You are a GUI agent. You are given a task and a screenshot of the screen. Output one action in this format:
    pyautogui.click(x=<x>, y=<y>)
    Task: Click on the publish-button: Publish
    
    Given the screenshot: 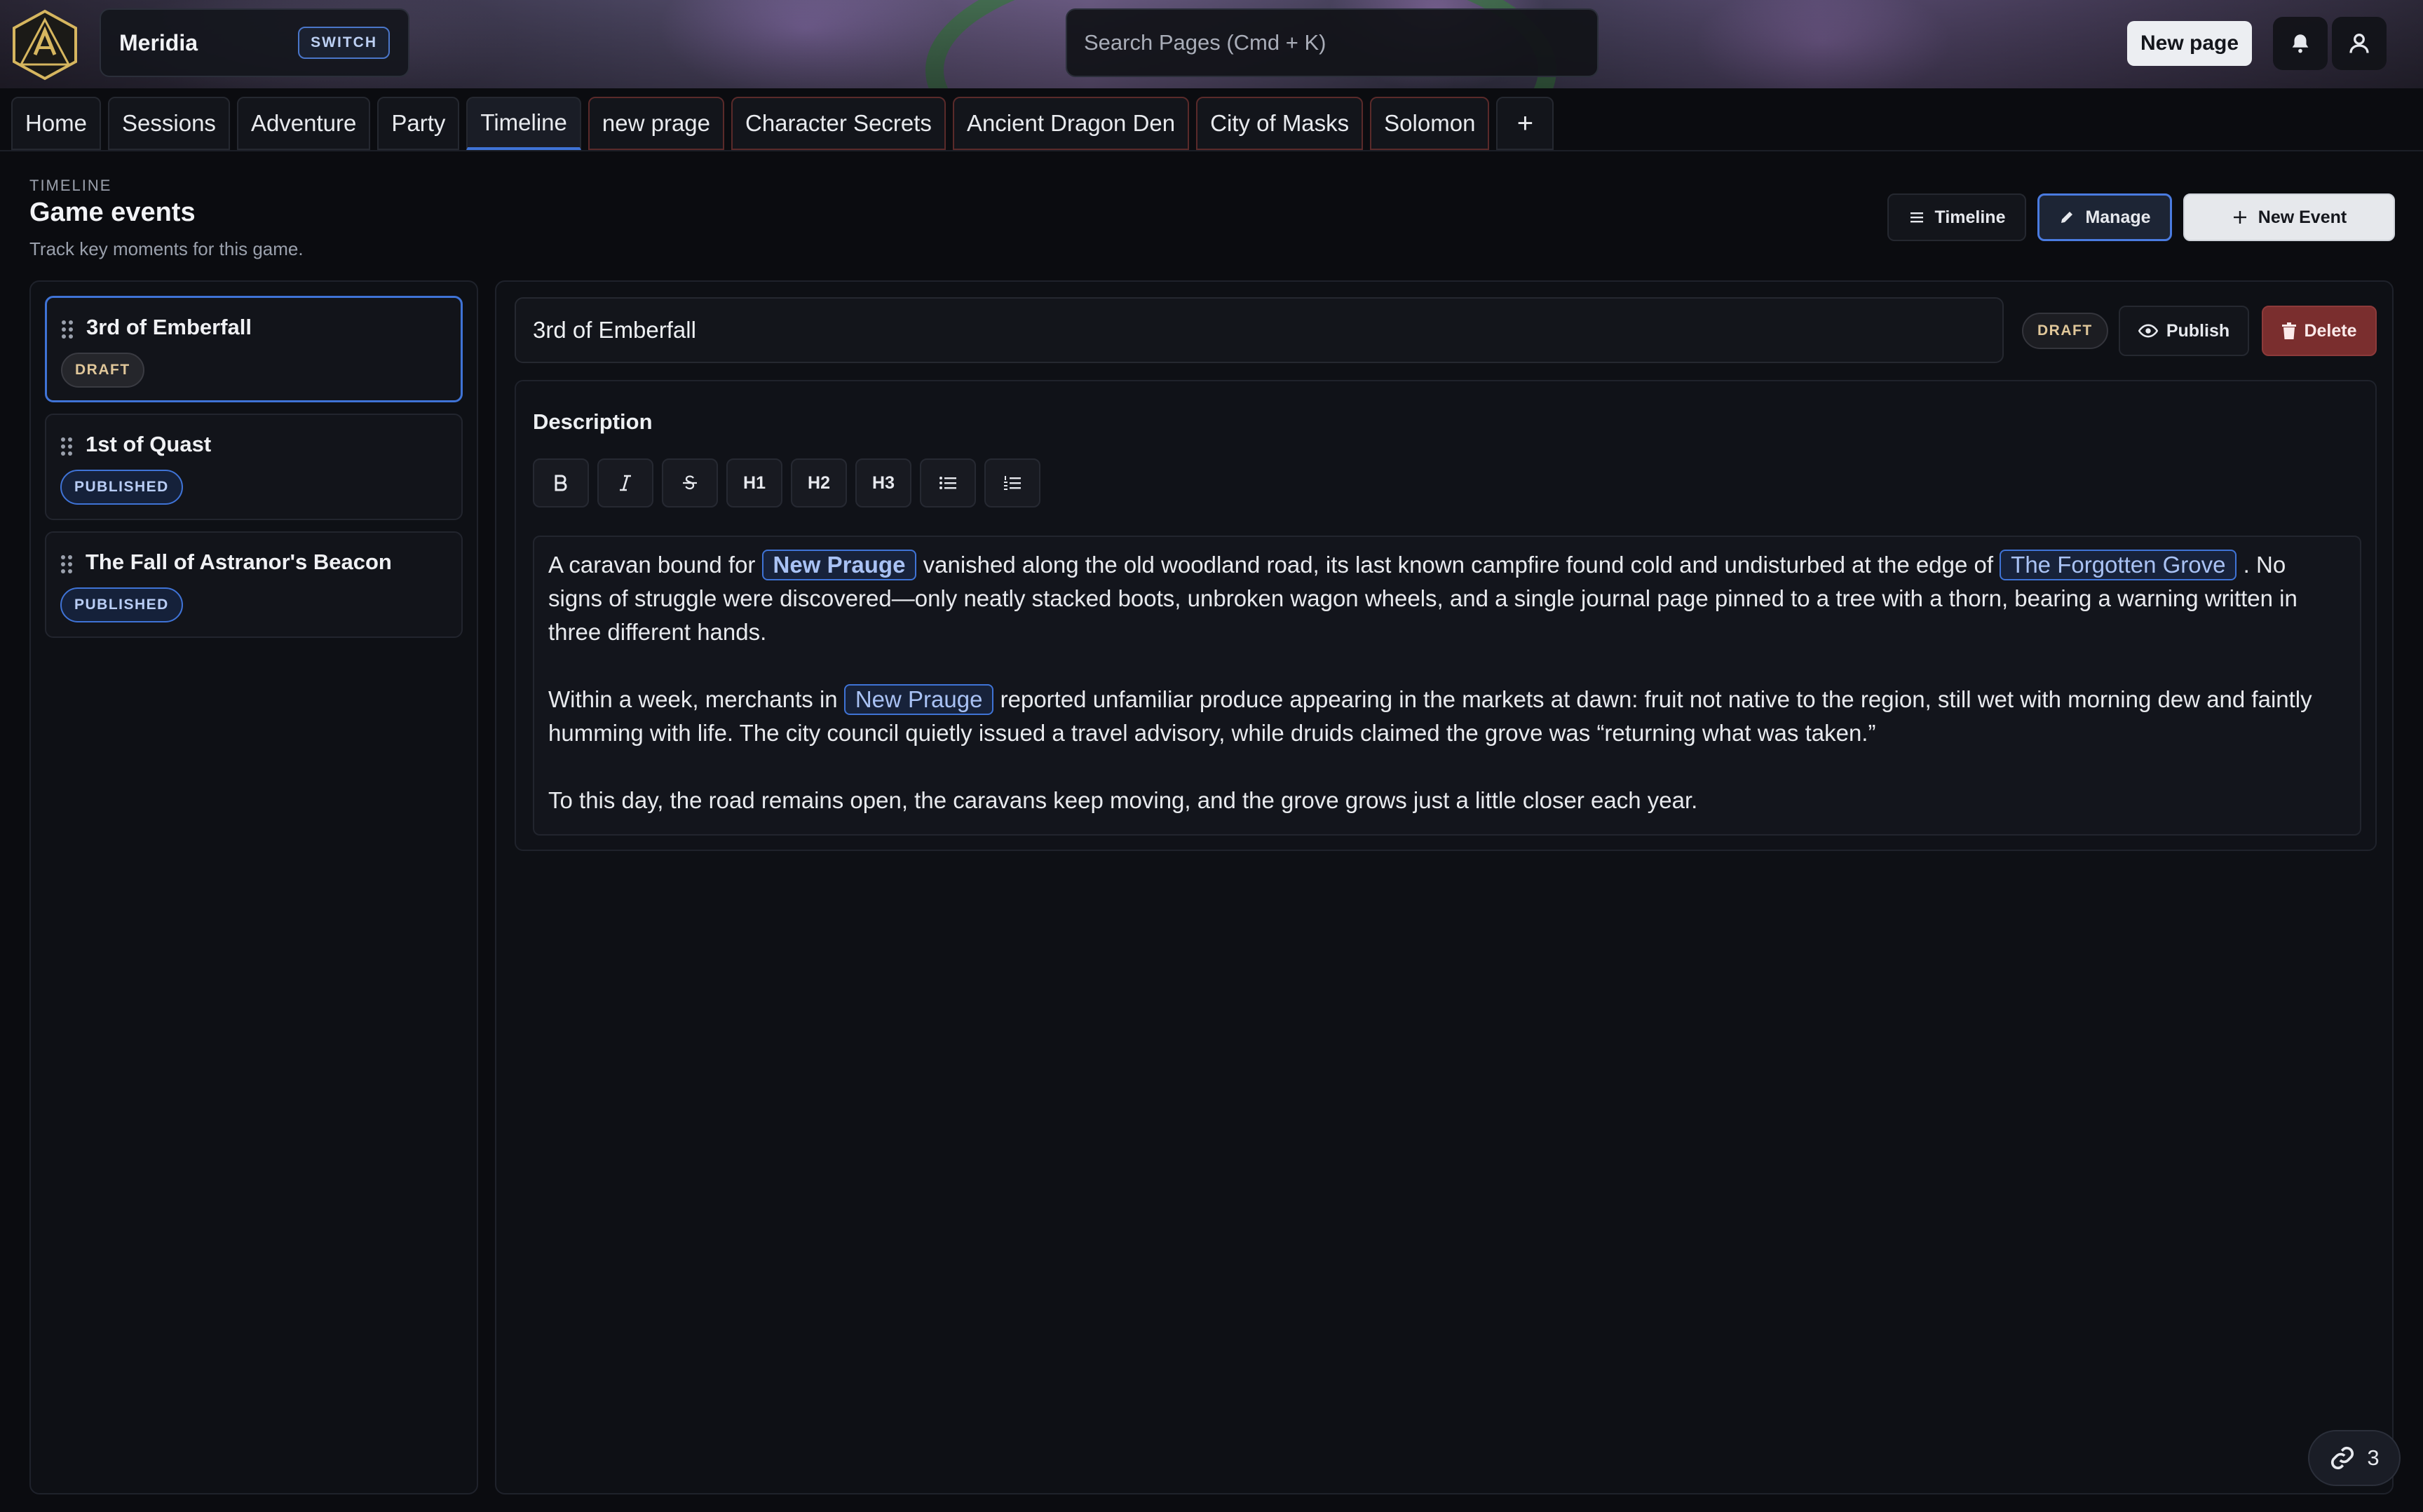 What is the action you would take?
    pyautogui.click(x=2184, y=331)
    